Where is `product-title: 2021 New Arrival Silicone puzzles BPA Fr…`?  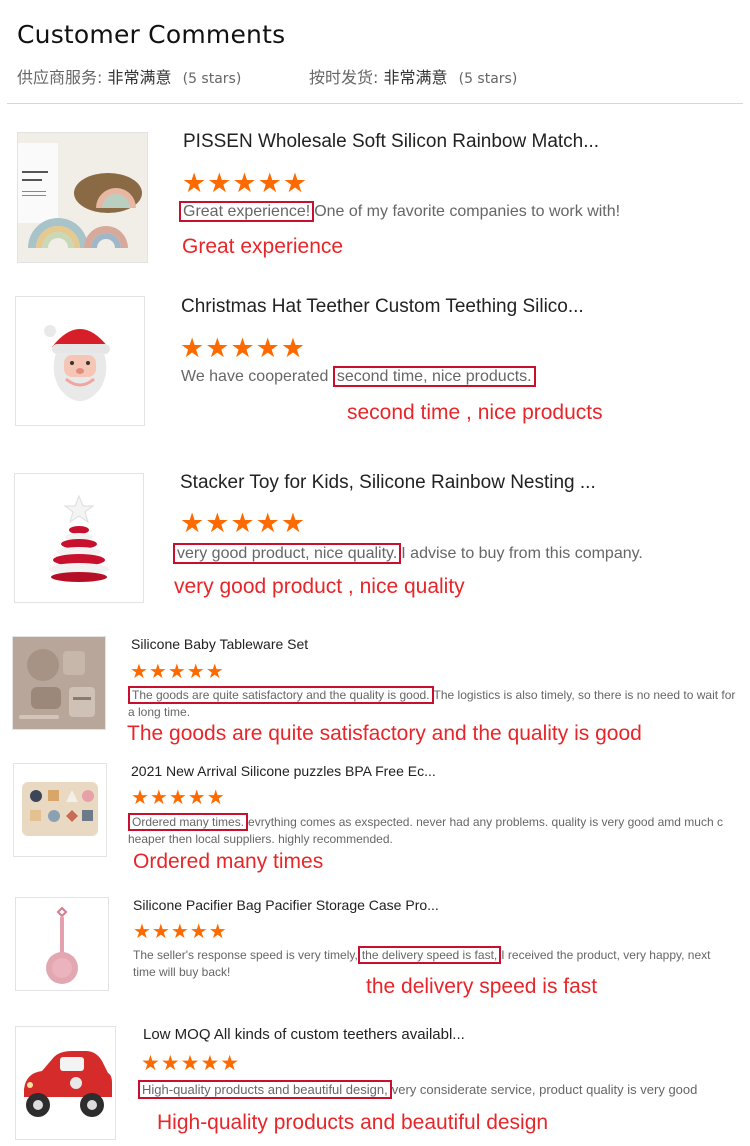
product-title: 2021 New Arrival Silicone puzzles BPA Fr… is located at coordinates (283, 771).